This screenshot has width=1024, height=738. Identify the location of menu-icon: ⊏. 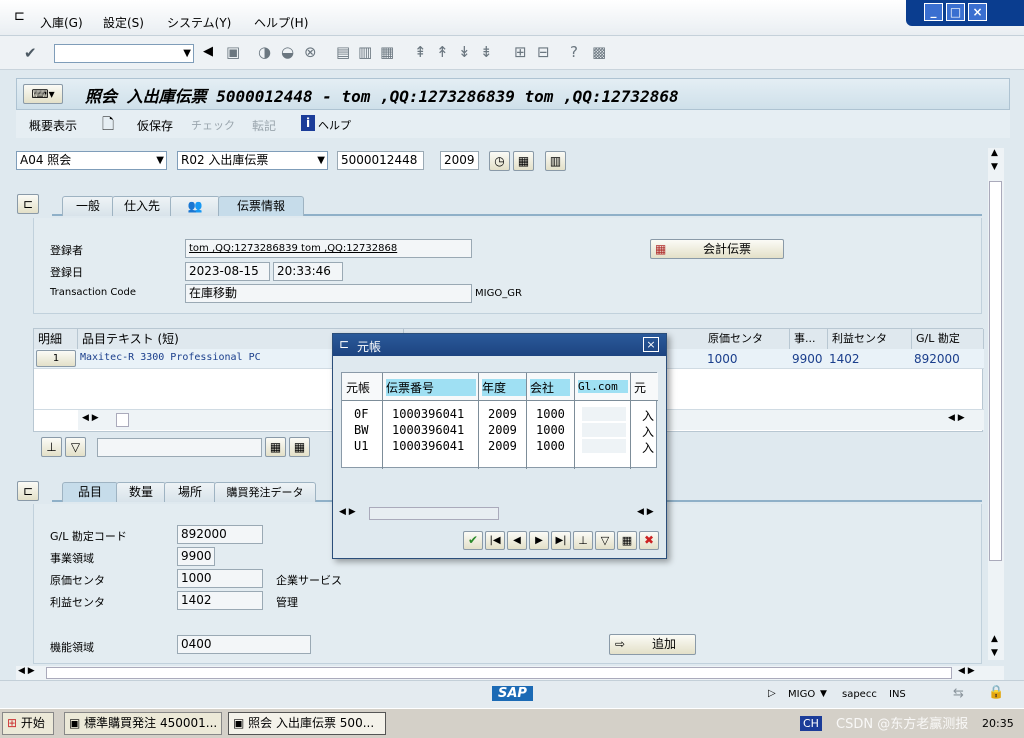
(19, 16).